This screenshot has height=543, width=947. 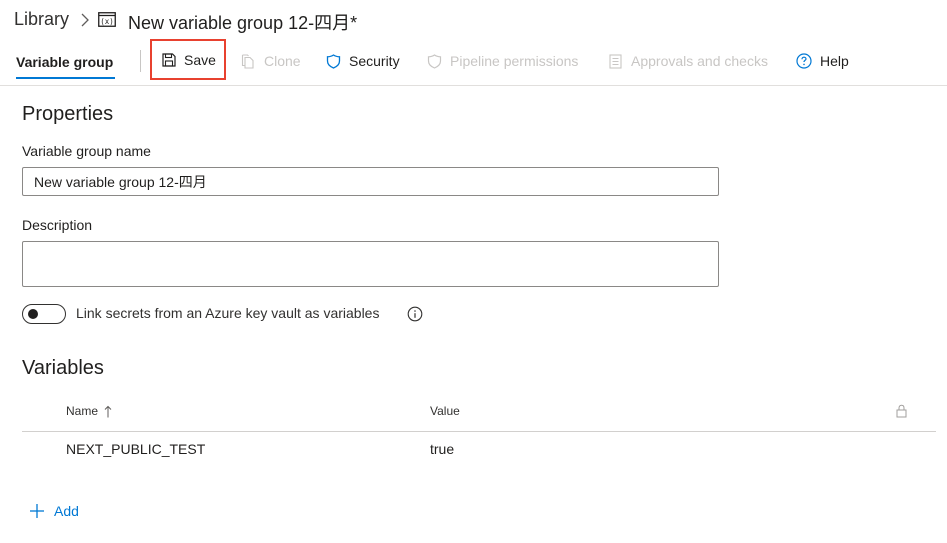 What do you see at coordinates (615, 61) in the screenshot?
I see `checklist-icon` at bounding box center [615, 61].